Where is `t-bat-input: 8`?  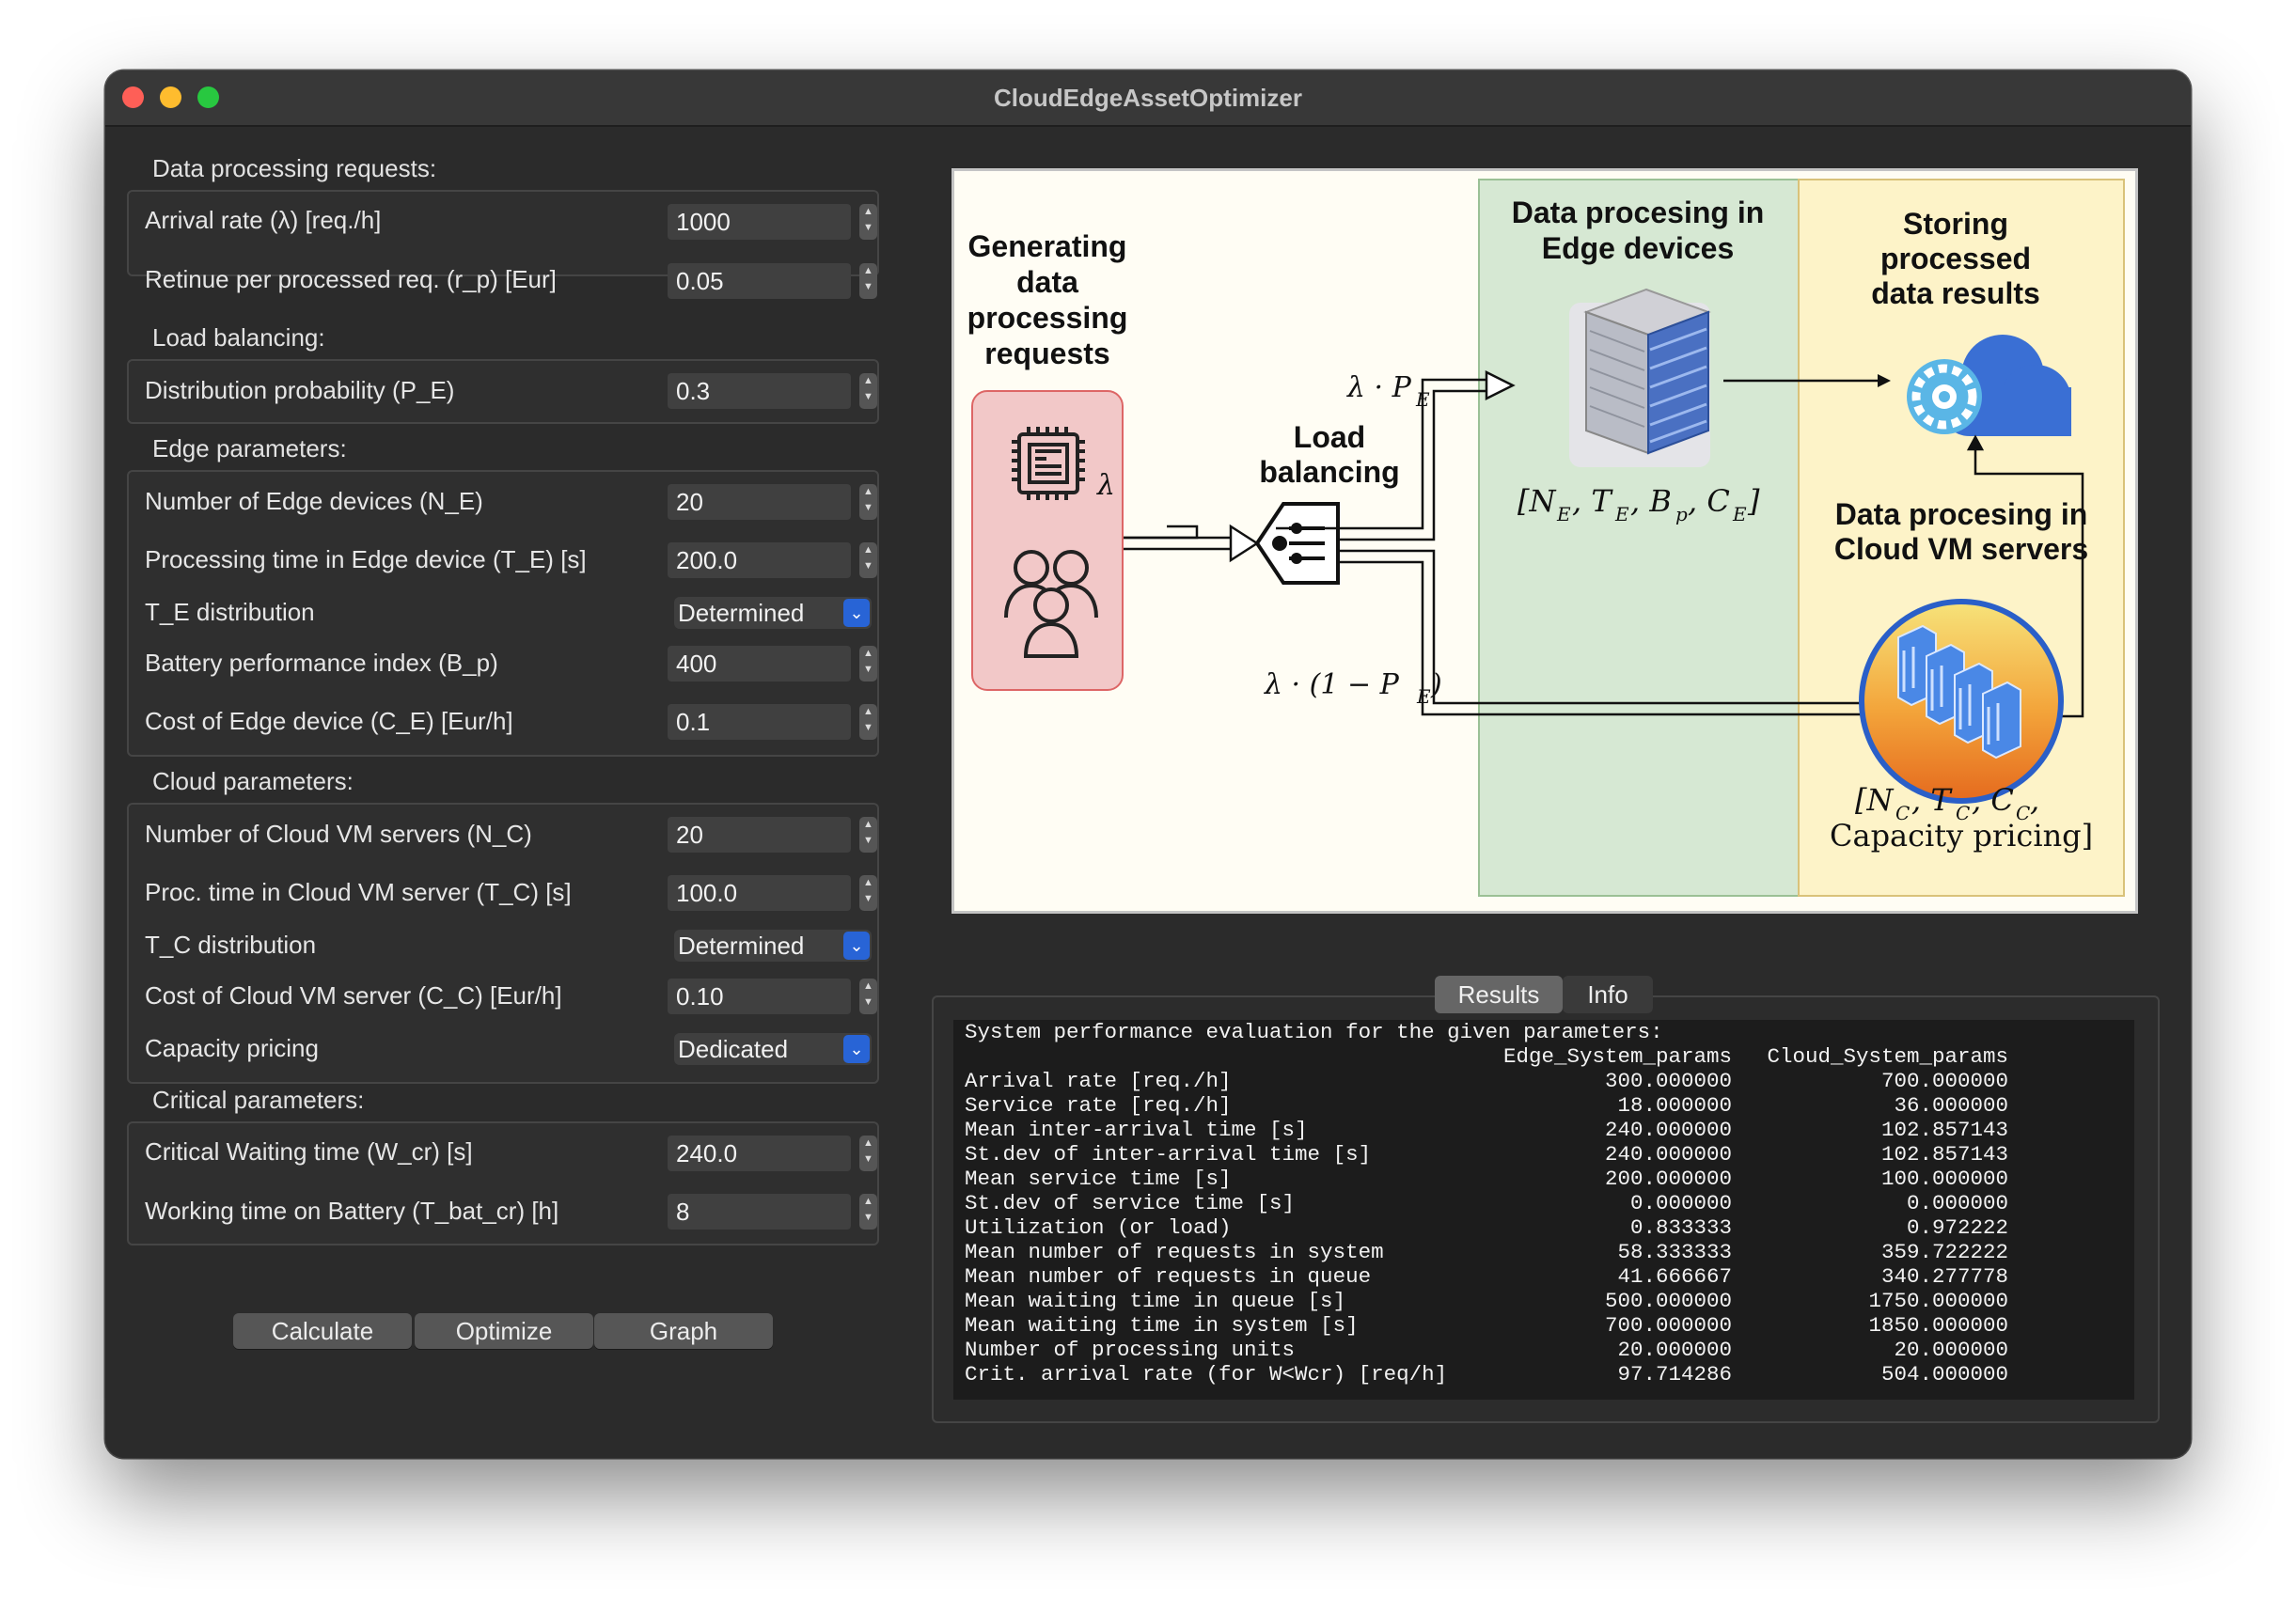 t-bat-input: 8 is located at coordinates (760, 1212).